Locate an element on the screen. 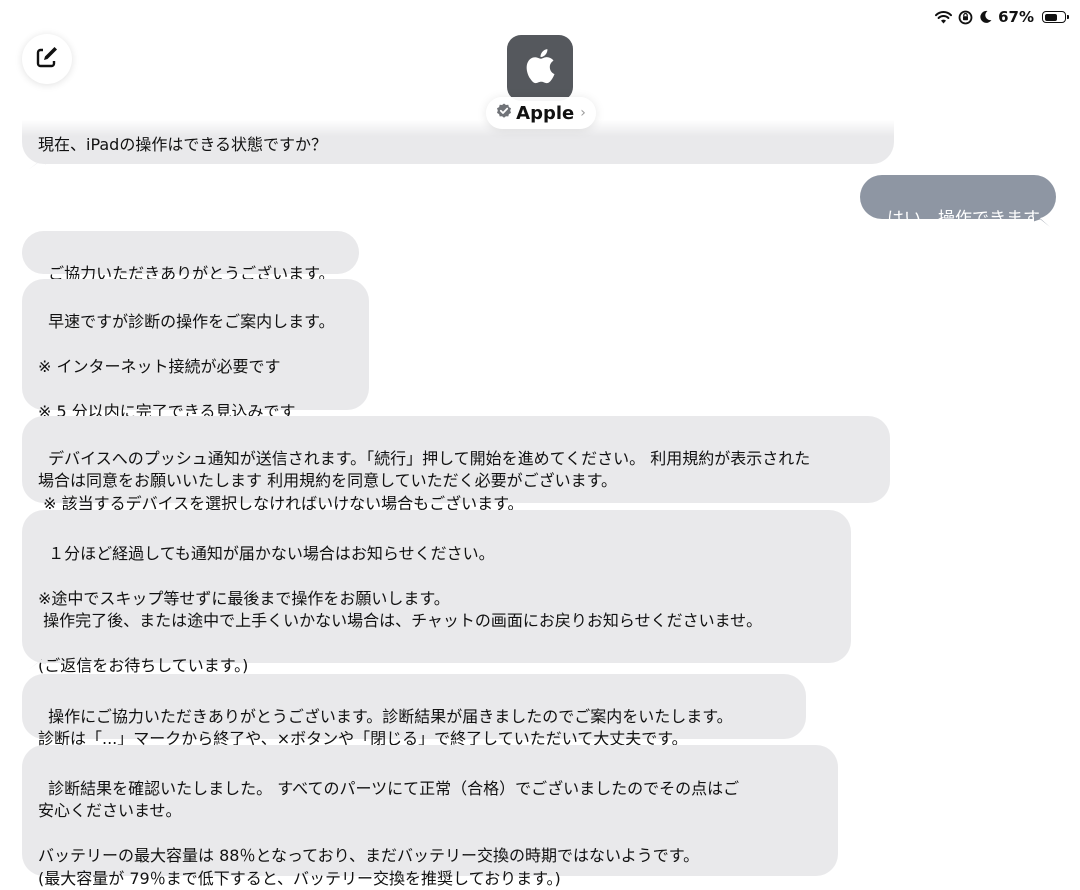  moon-icon is located at coordinates (985, 17).